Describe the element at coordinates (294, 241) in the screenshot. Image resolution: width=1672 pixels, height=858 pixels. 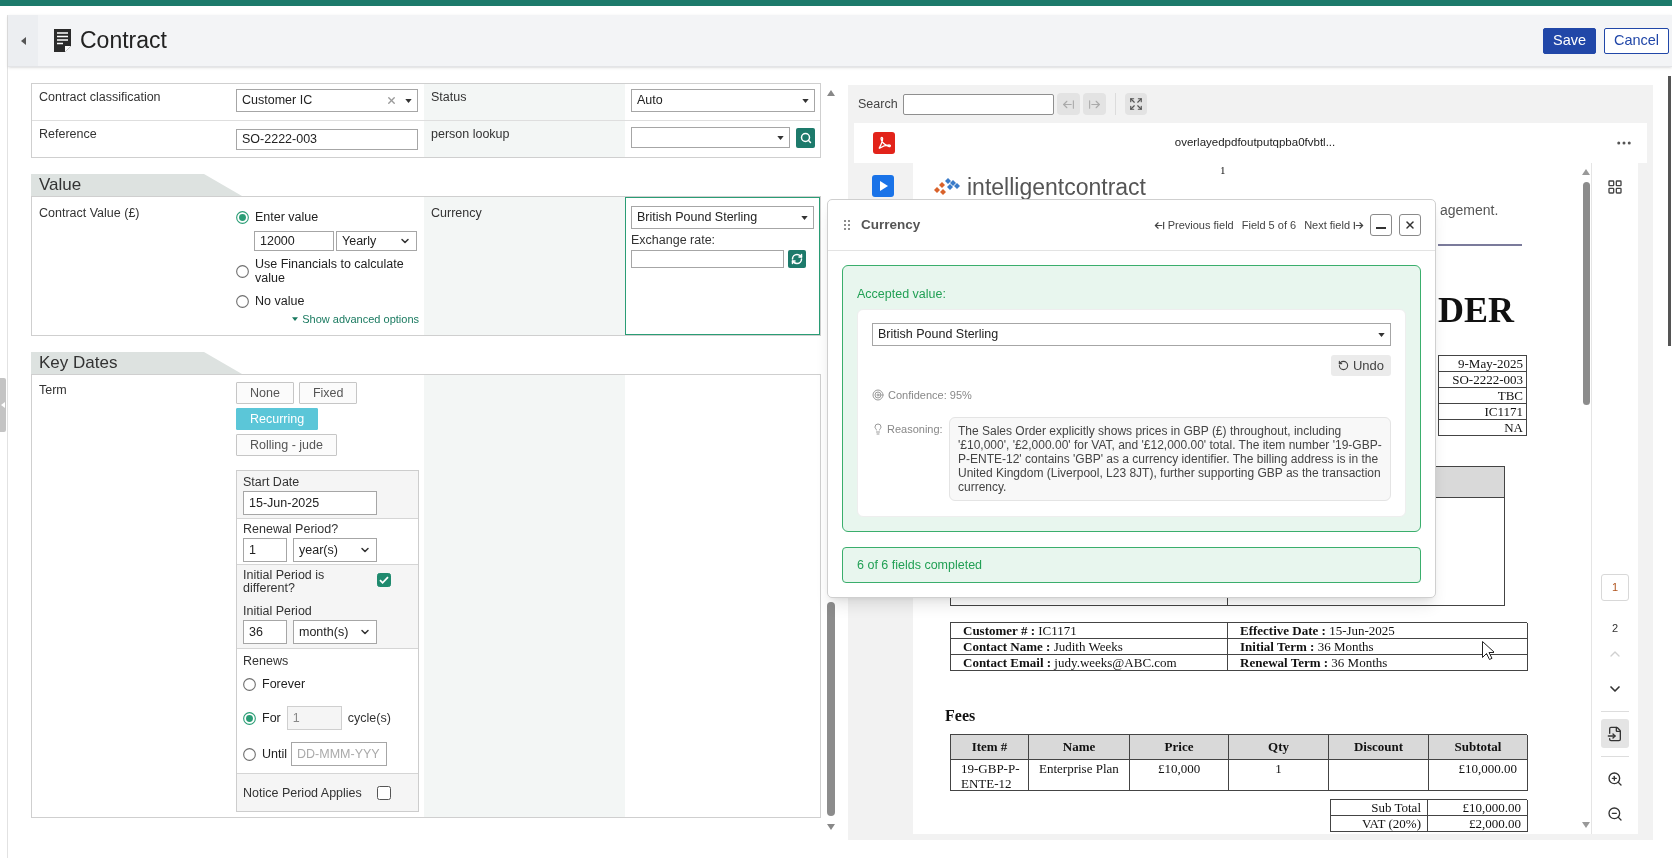
I see `text-input: 12000` at that location.